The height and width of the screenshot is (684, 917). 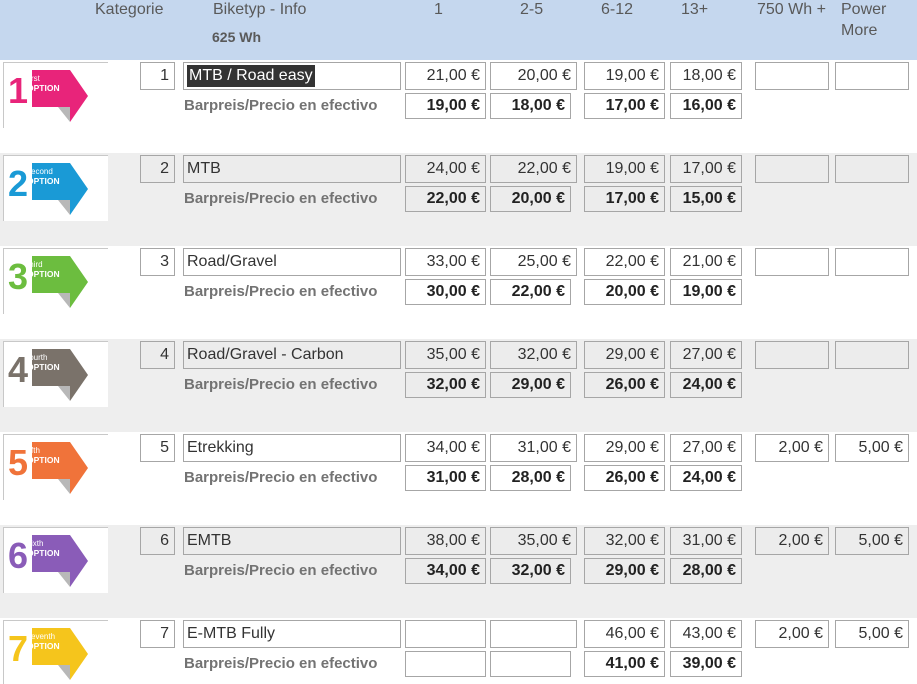 I want to click on cash-price-field: 41,00 €, so click(x=624, y=664).